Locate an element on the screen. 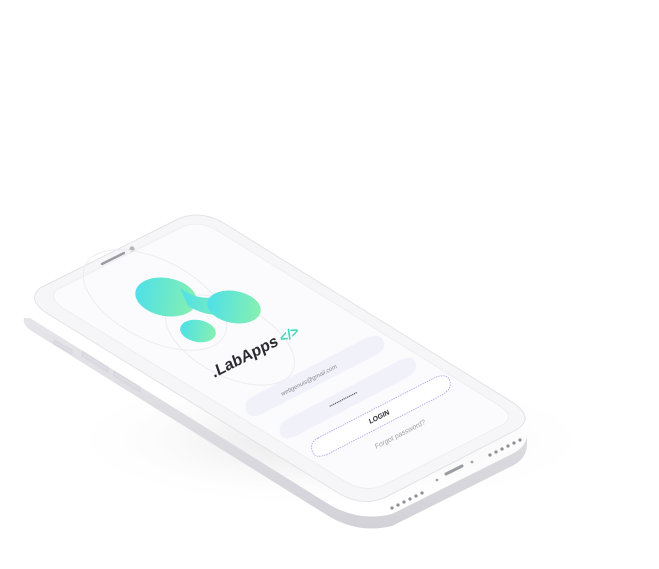 This screenshot has width=659, height=569. bottom-screw-left is located at coordinates (437, 480).